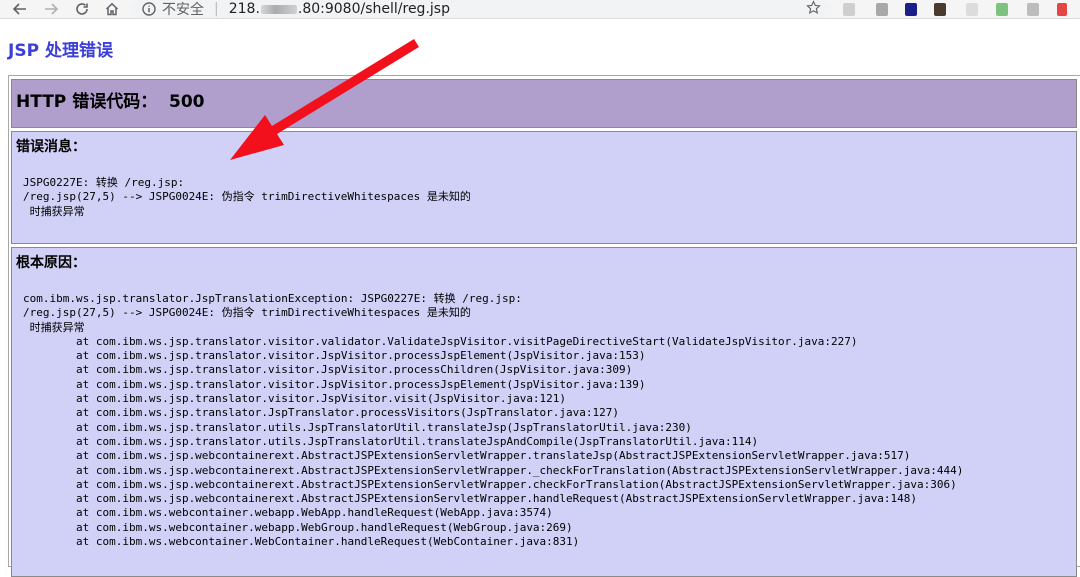  What do you see at coordinates (544, 103) in the screenshot?
I see `http-error-section: HTTP 错误代码： 500` at bounding box center [544, 103].